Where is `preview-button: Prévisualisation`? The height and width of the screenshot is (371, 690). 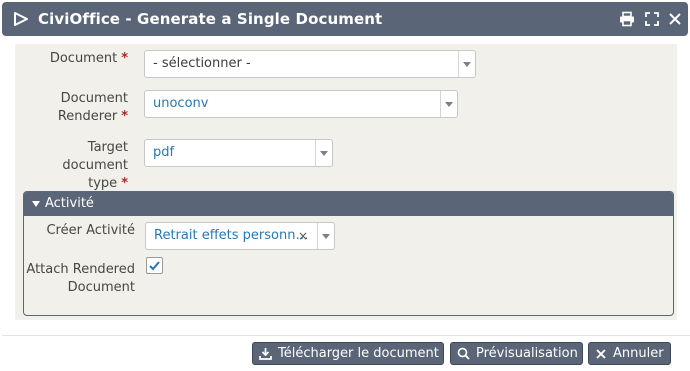 preview-button: Prévisualisation is located at coordinates (516, 353).